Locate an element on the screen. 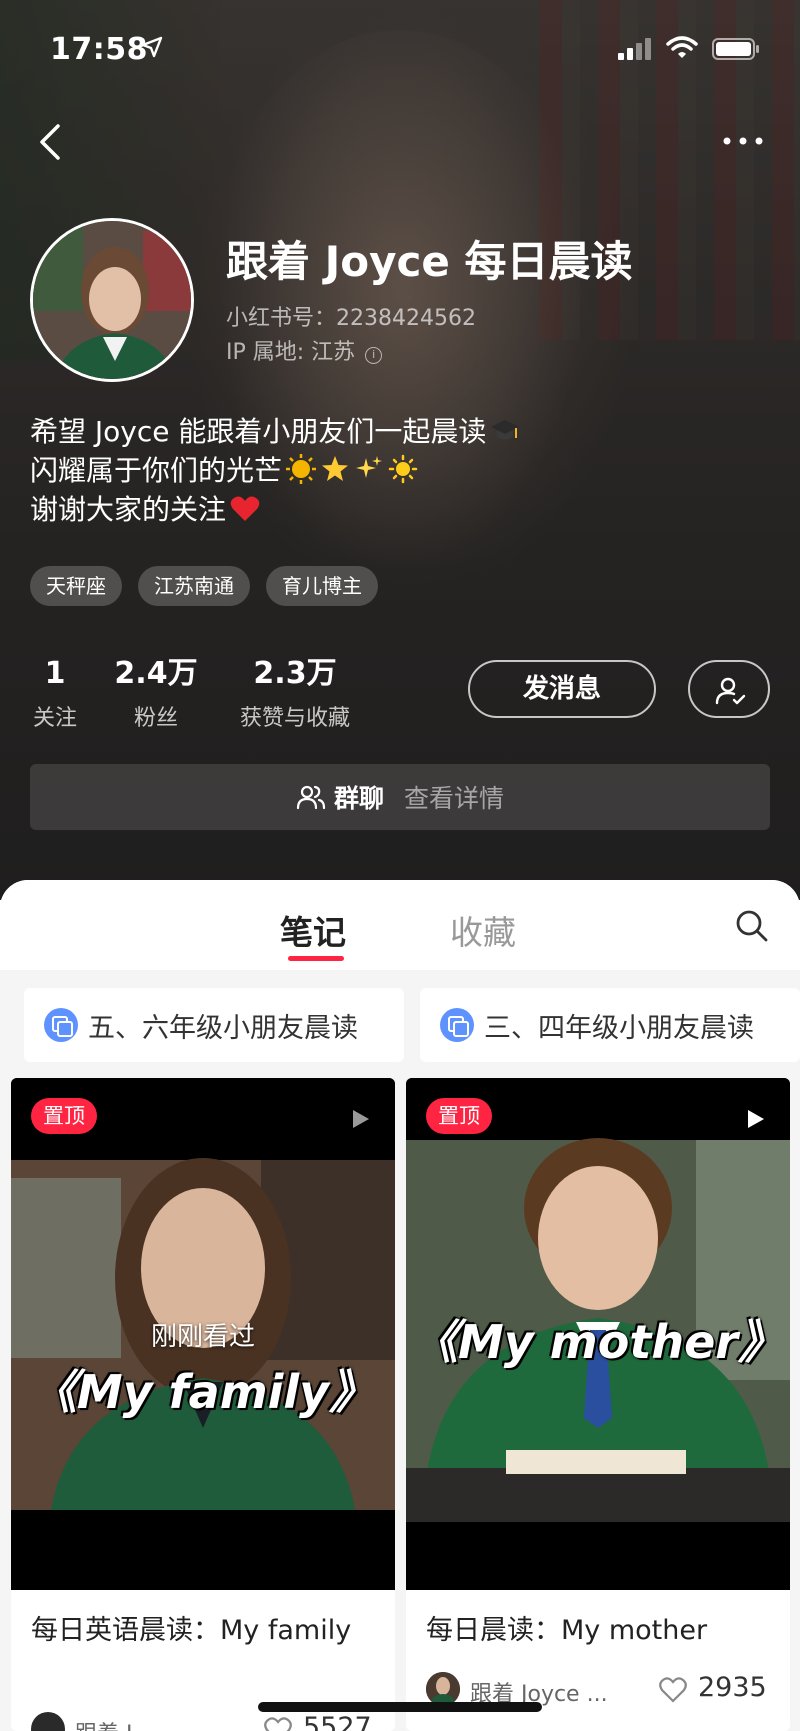 Image resolution: width=800 pixels, height=1731 pixels. user-check-icon is located at coordinates (730, 691).